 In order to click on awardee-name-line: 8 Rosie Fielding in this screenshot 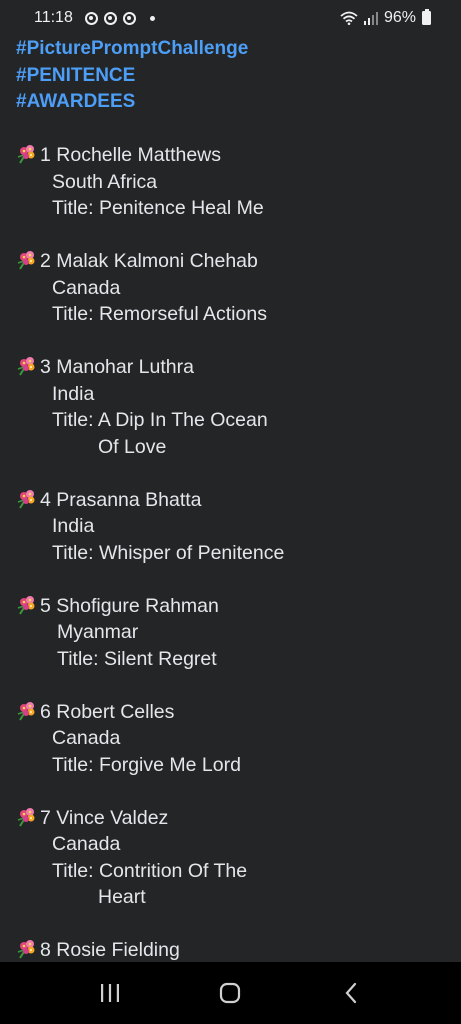, I will do `click(238, 950)`.